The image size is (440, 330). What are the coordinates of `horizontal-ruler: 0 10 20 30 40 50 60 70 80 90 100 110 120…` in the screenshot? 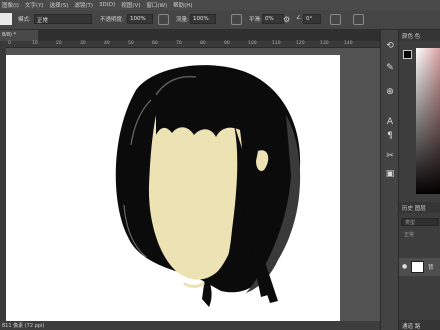 It's located at (193, 44).